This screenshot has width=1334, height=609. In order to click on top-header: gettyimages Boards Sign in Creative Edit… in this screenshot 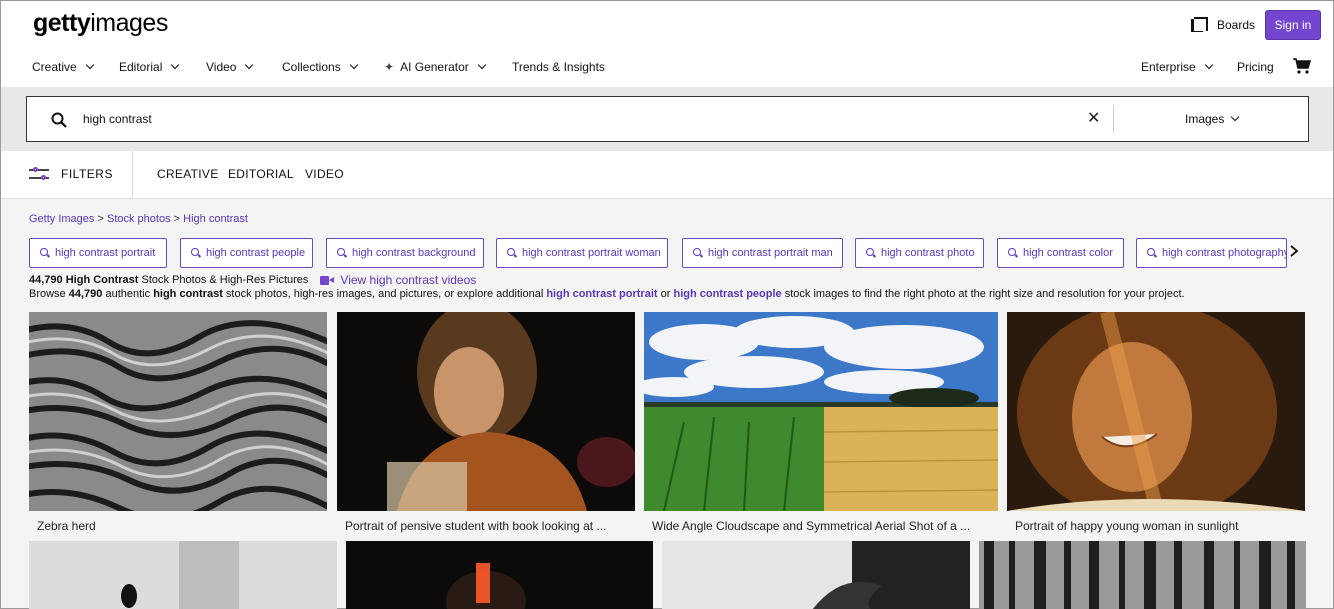, I will do `click(667, 44)`.